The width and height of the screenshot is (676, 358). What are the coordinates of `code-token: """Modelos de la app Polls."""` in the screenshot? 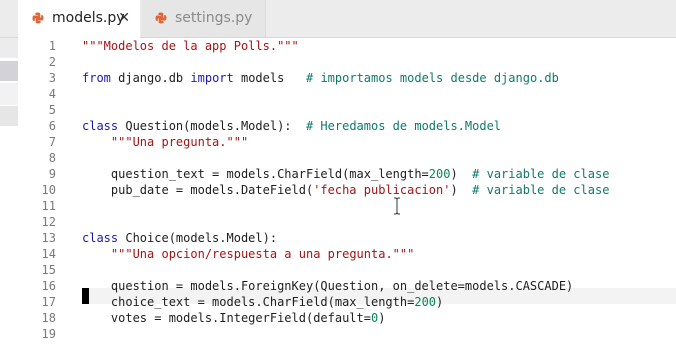 It's located at (190, 46).